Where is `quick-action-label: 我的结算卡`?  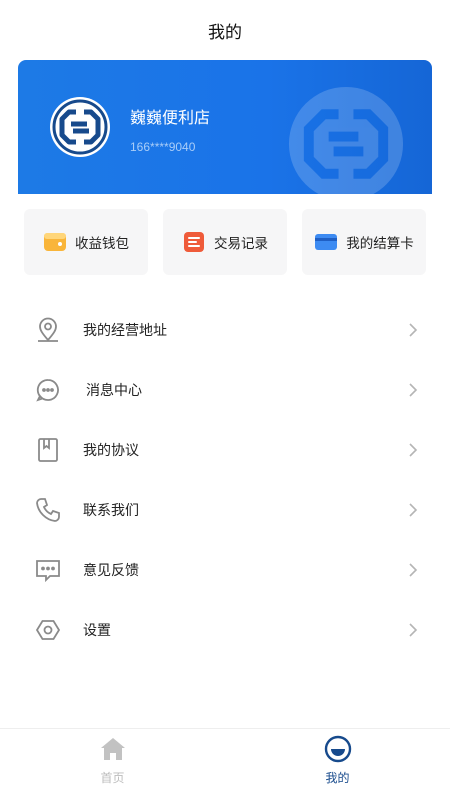 quick-action-label: 我的结算卡 is located at coordinates (380, 244).